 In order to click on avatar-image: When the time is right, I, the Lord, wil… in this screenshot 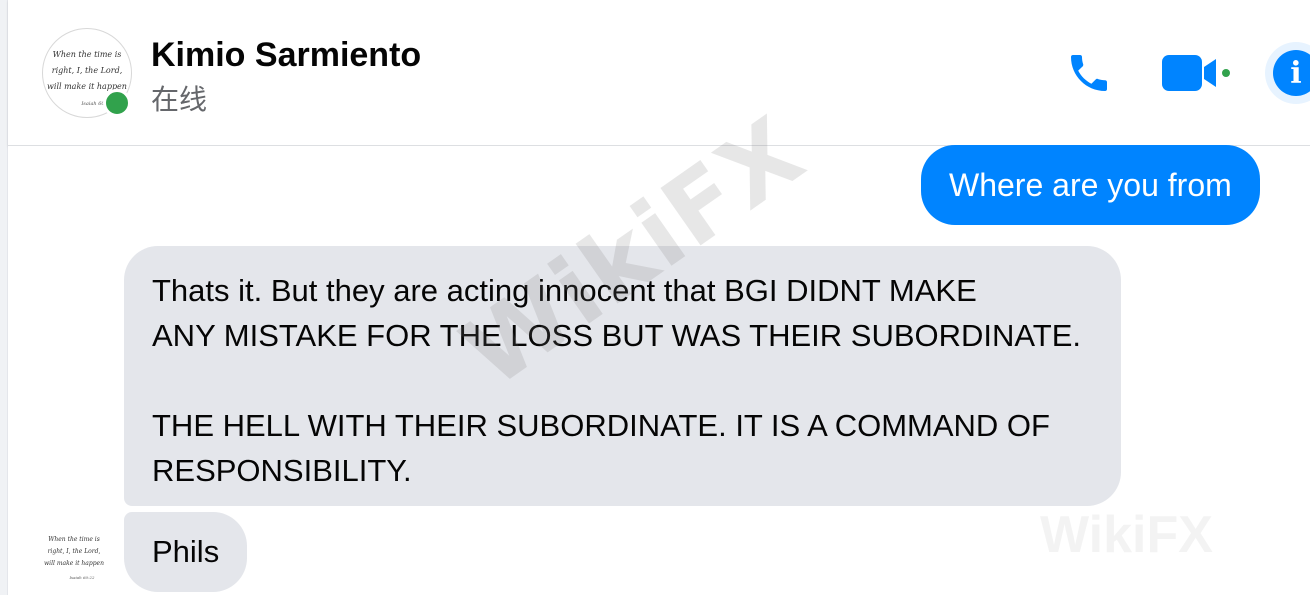, I will do `click(74, 558)`.